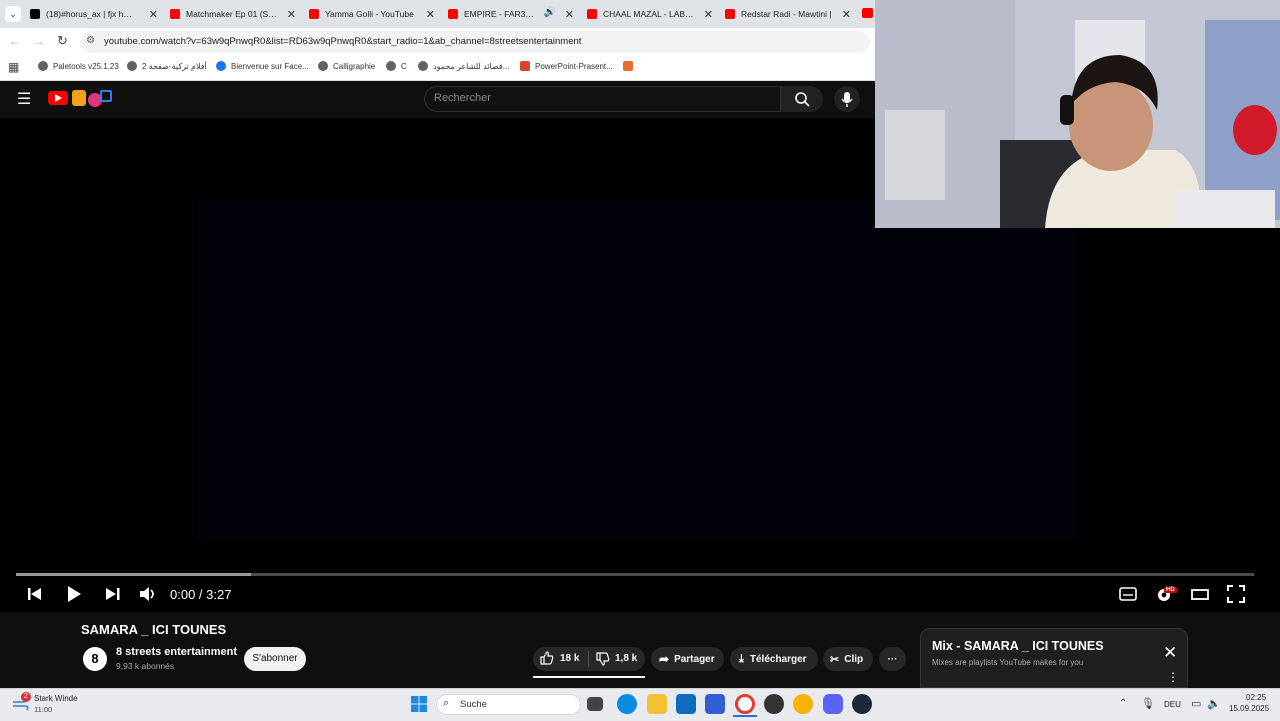  I want to click on search-button, so click(802, 99).